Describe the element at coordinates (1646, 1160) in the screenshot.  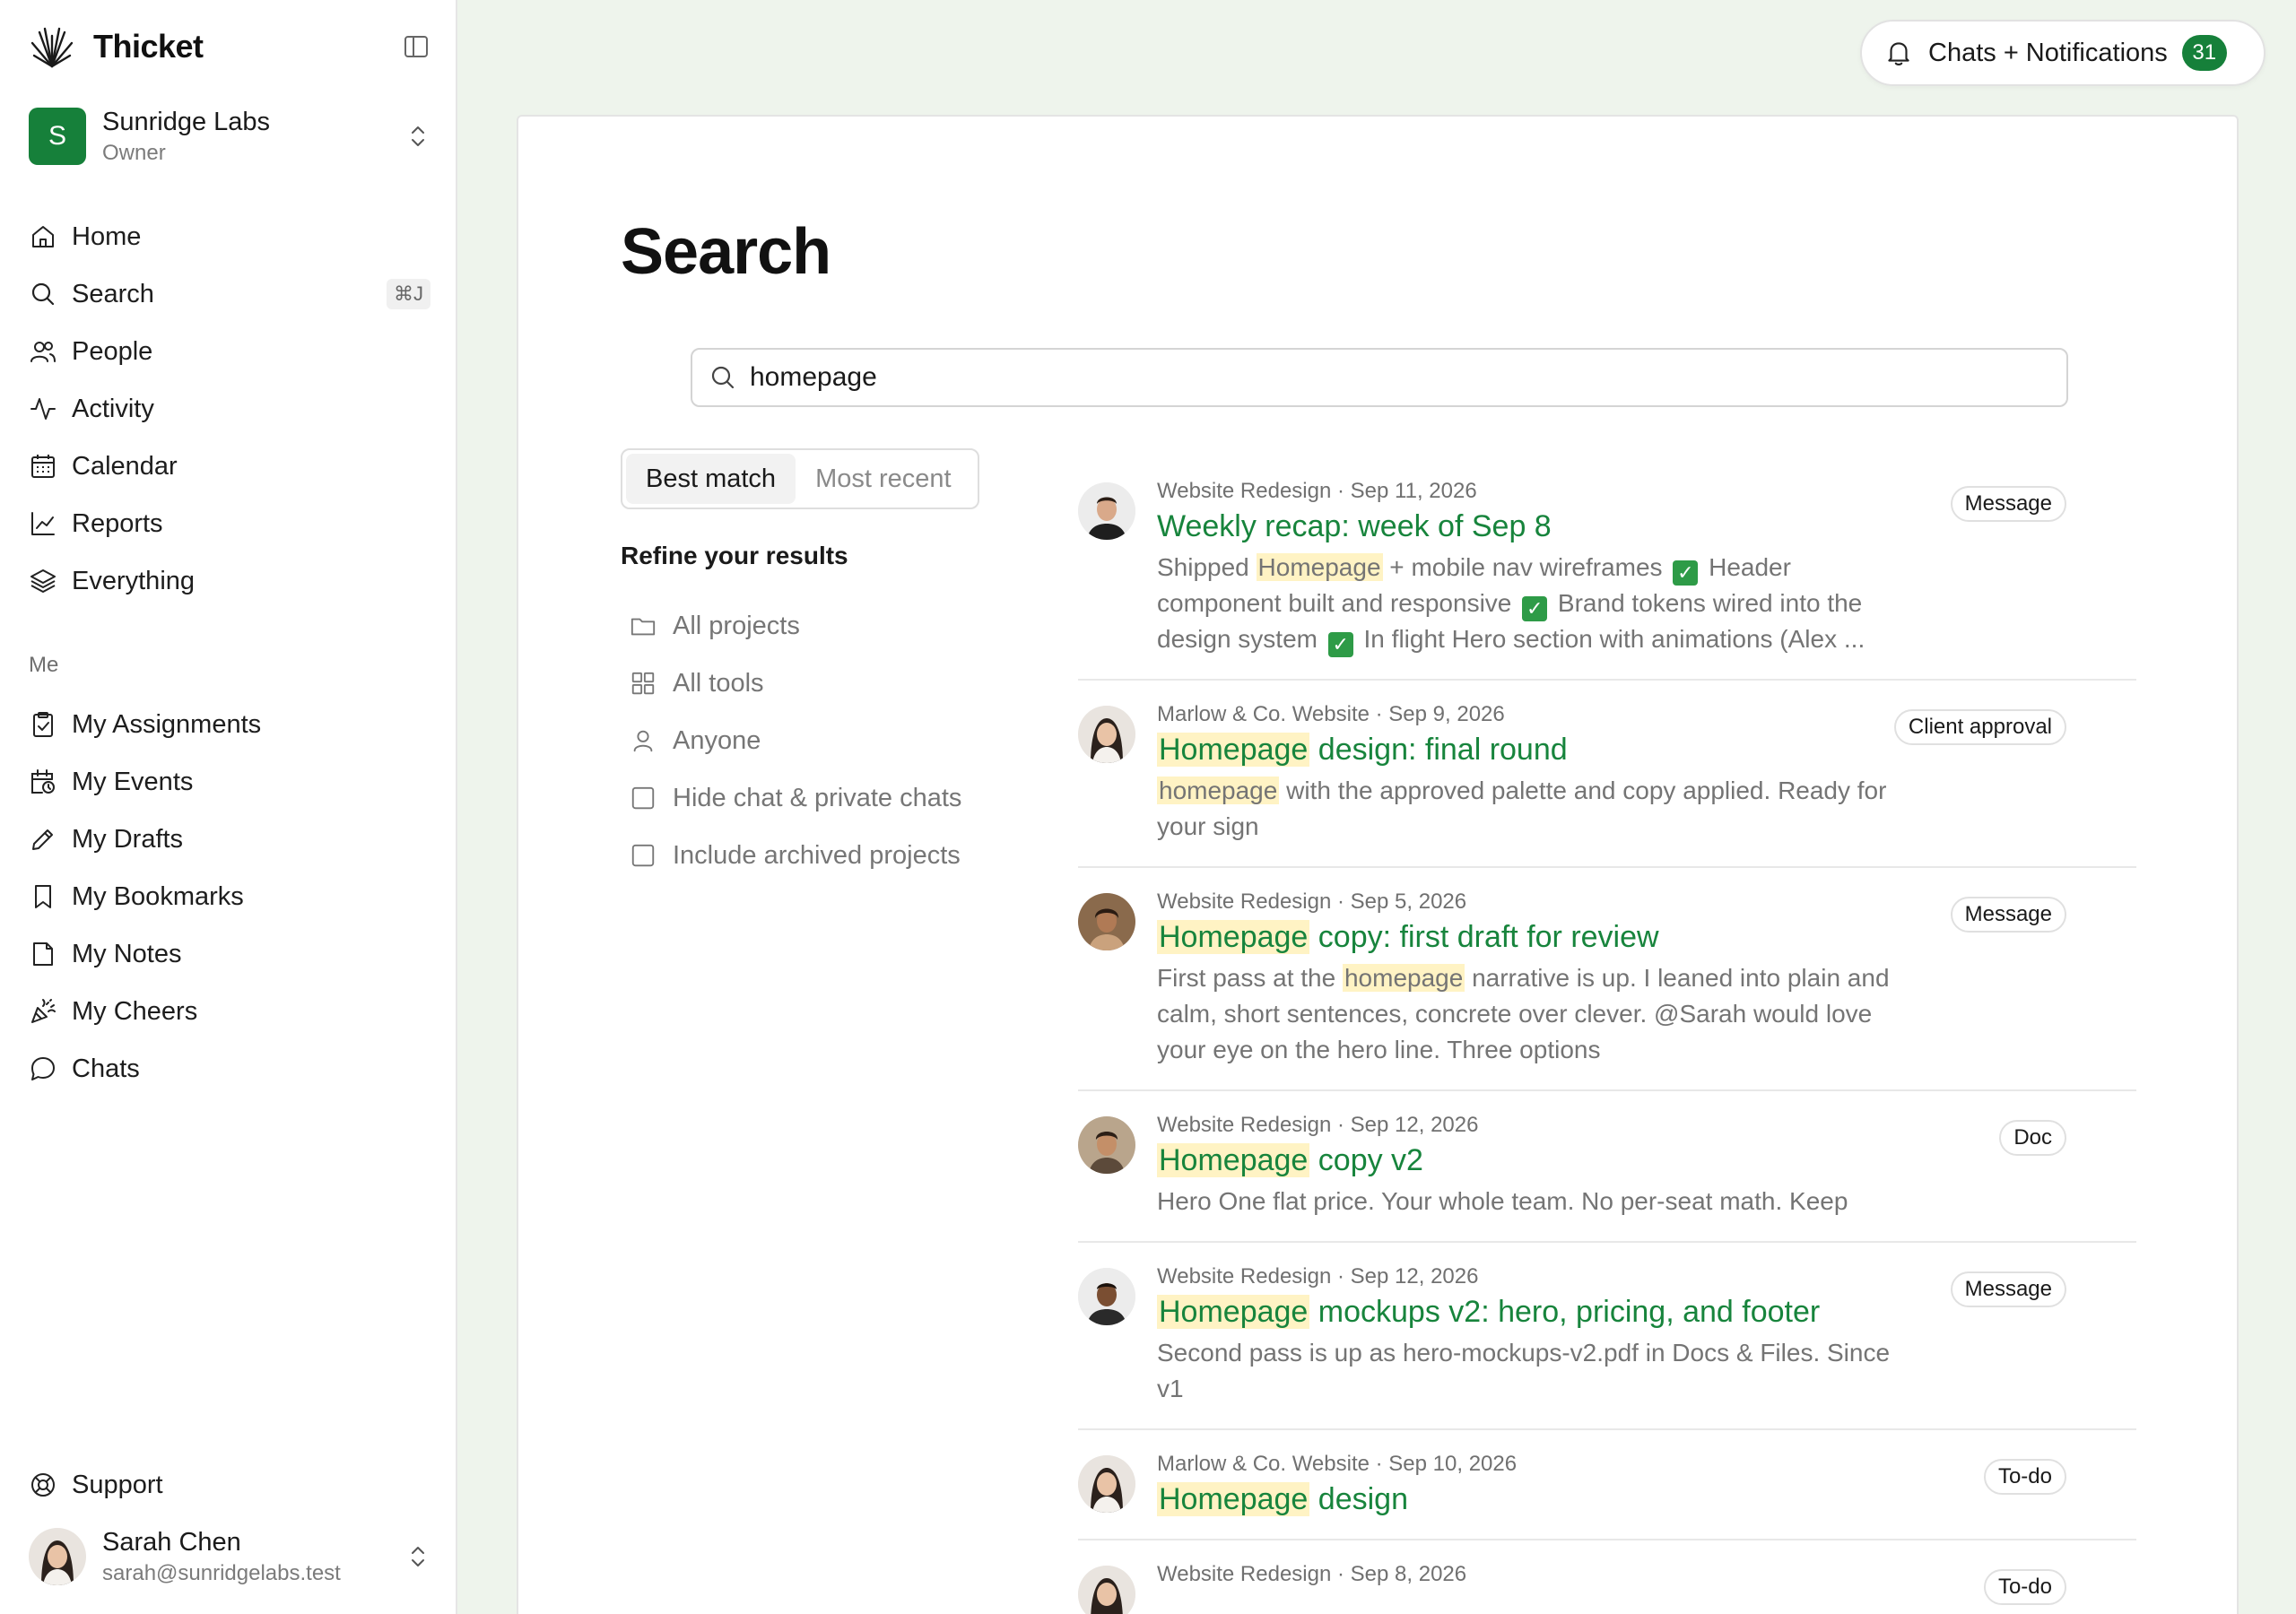
I see `result-title: Homepage copy v2` at that location.